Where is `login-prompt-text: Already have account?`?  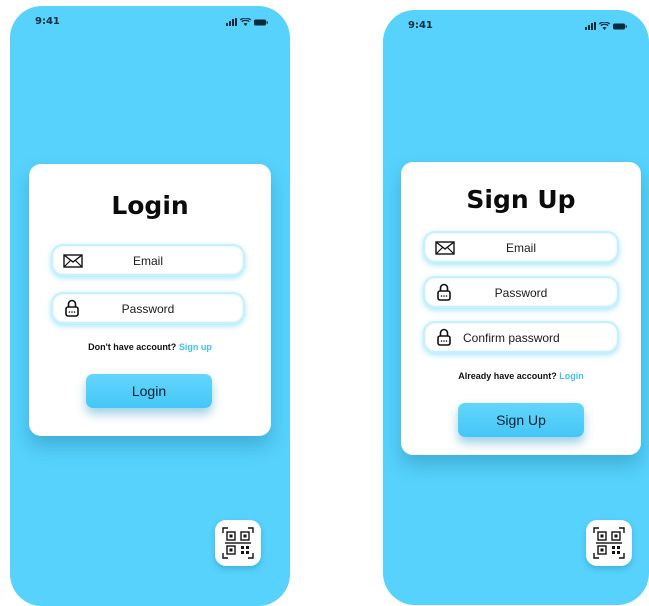 login-prompt-text: Already have account? is located at coordinates (507, 376).